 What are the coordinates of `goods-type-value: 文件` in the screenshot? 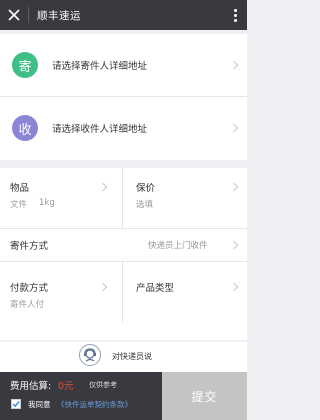 It's located at (19, 205).